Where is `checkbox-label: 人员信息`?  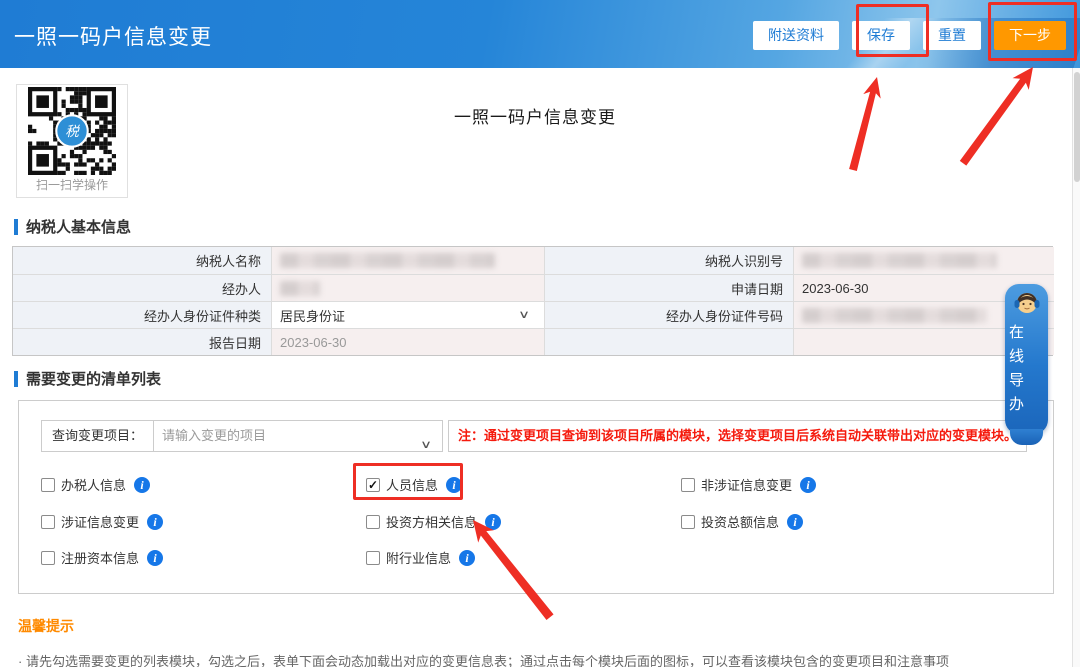
checkbox-label: 人员信息 is located at coordinates (412, 485).